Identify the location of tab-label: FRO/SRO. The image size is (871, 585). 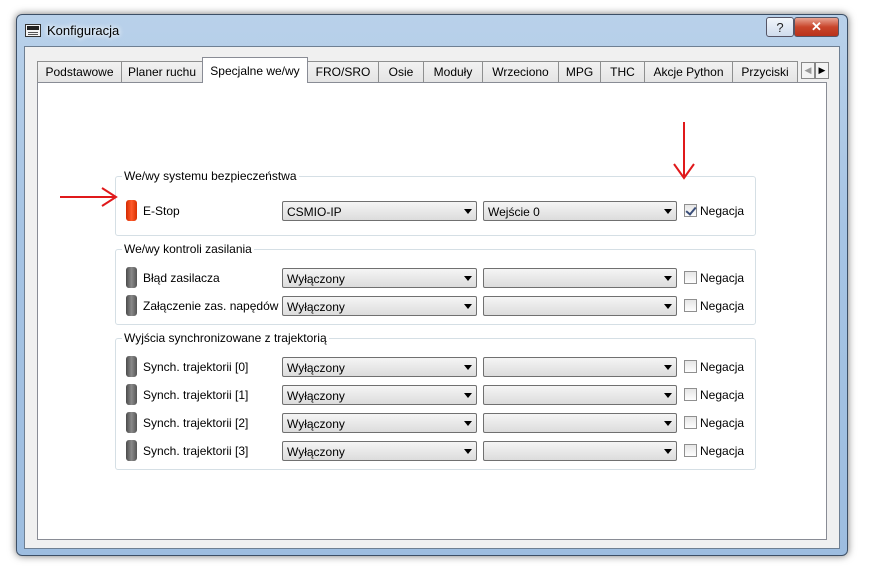
(343, 72).